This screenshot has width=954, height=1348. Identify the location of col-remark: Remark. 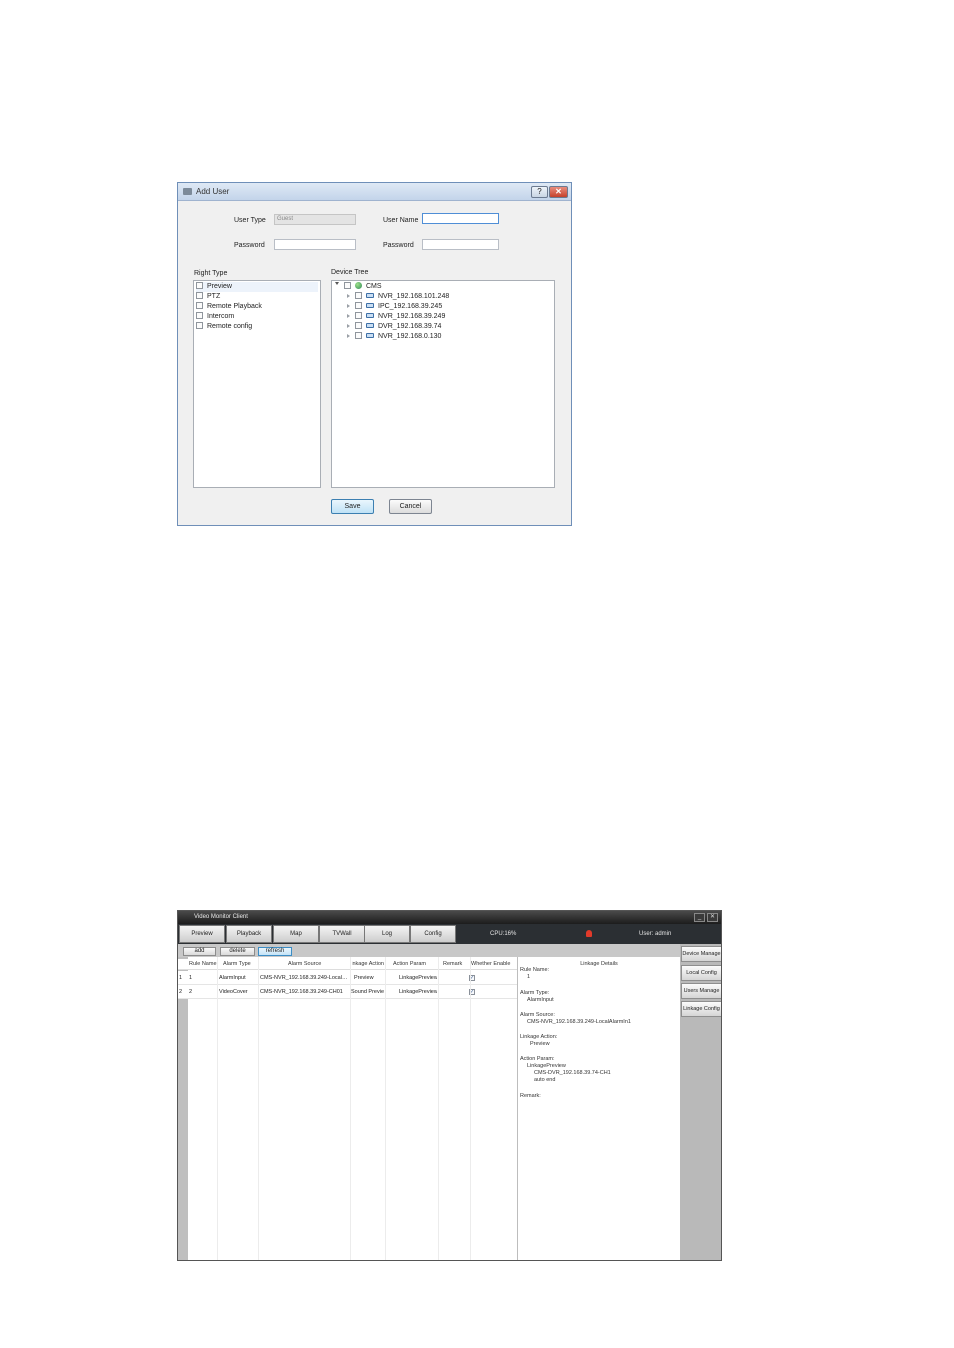
(456, 964).